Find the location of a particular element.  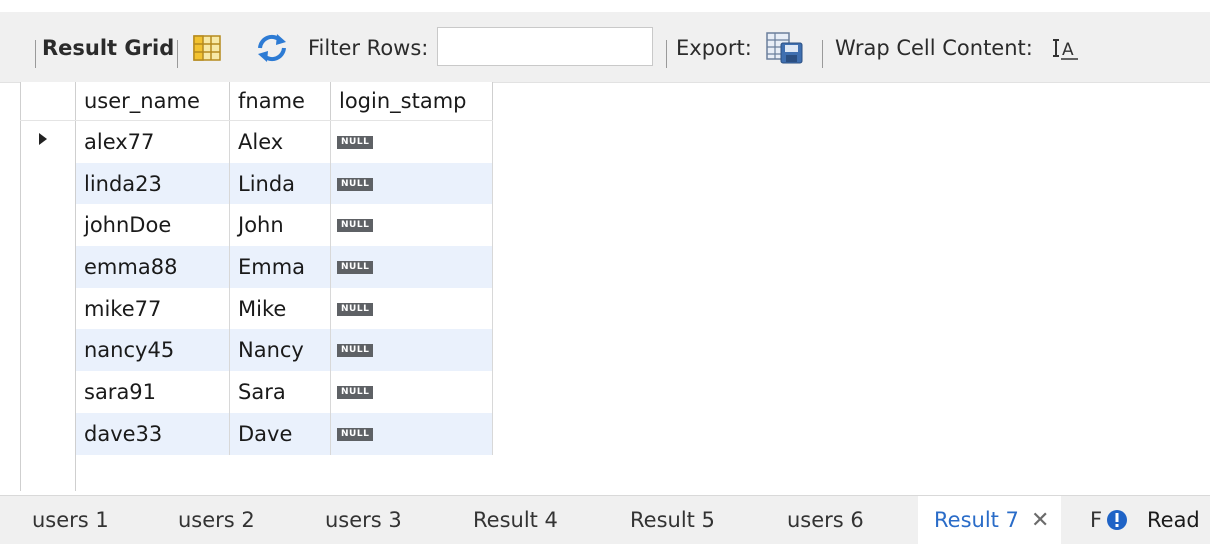

tab-label: users 2 is located at coordinates (216, 520).